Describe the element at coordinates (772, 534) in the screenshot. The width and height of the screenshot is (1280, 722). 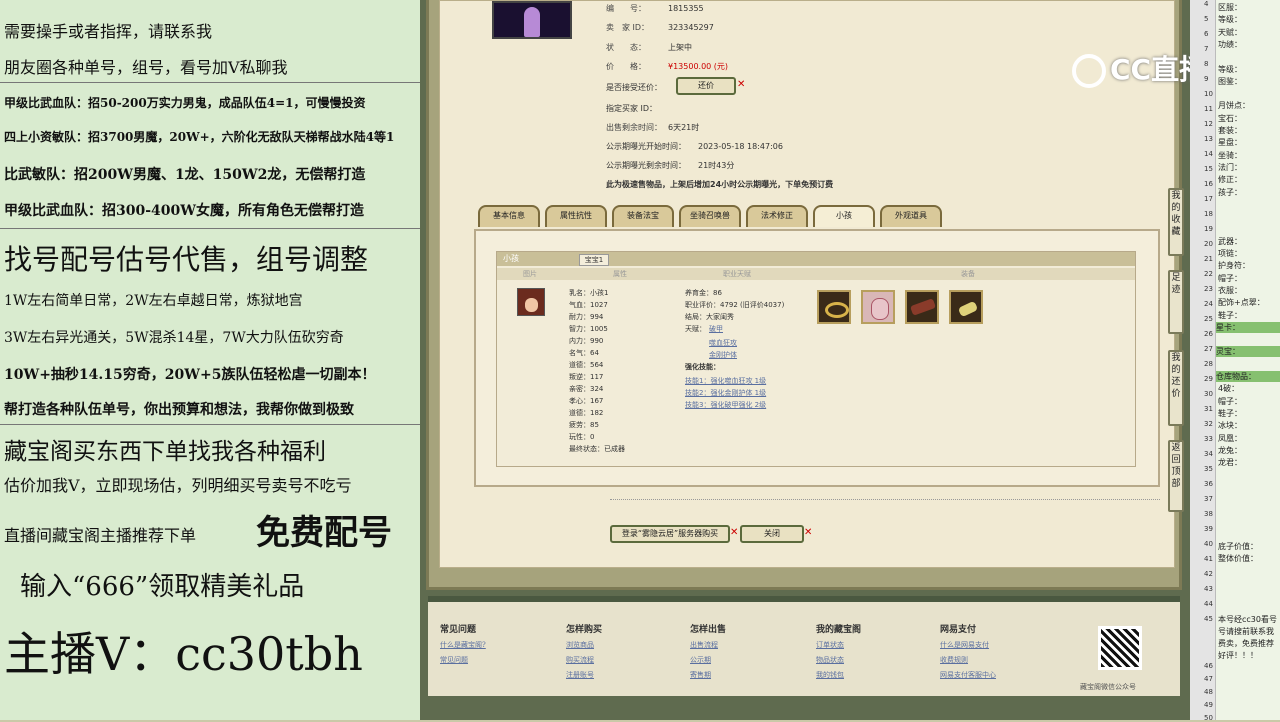
I see `close-button: 关闭` at that location.